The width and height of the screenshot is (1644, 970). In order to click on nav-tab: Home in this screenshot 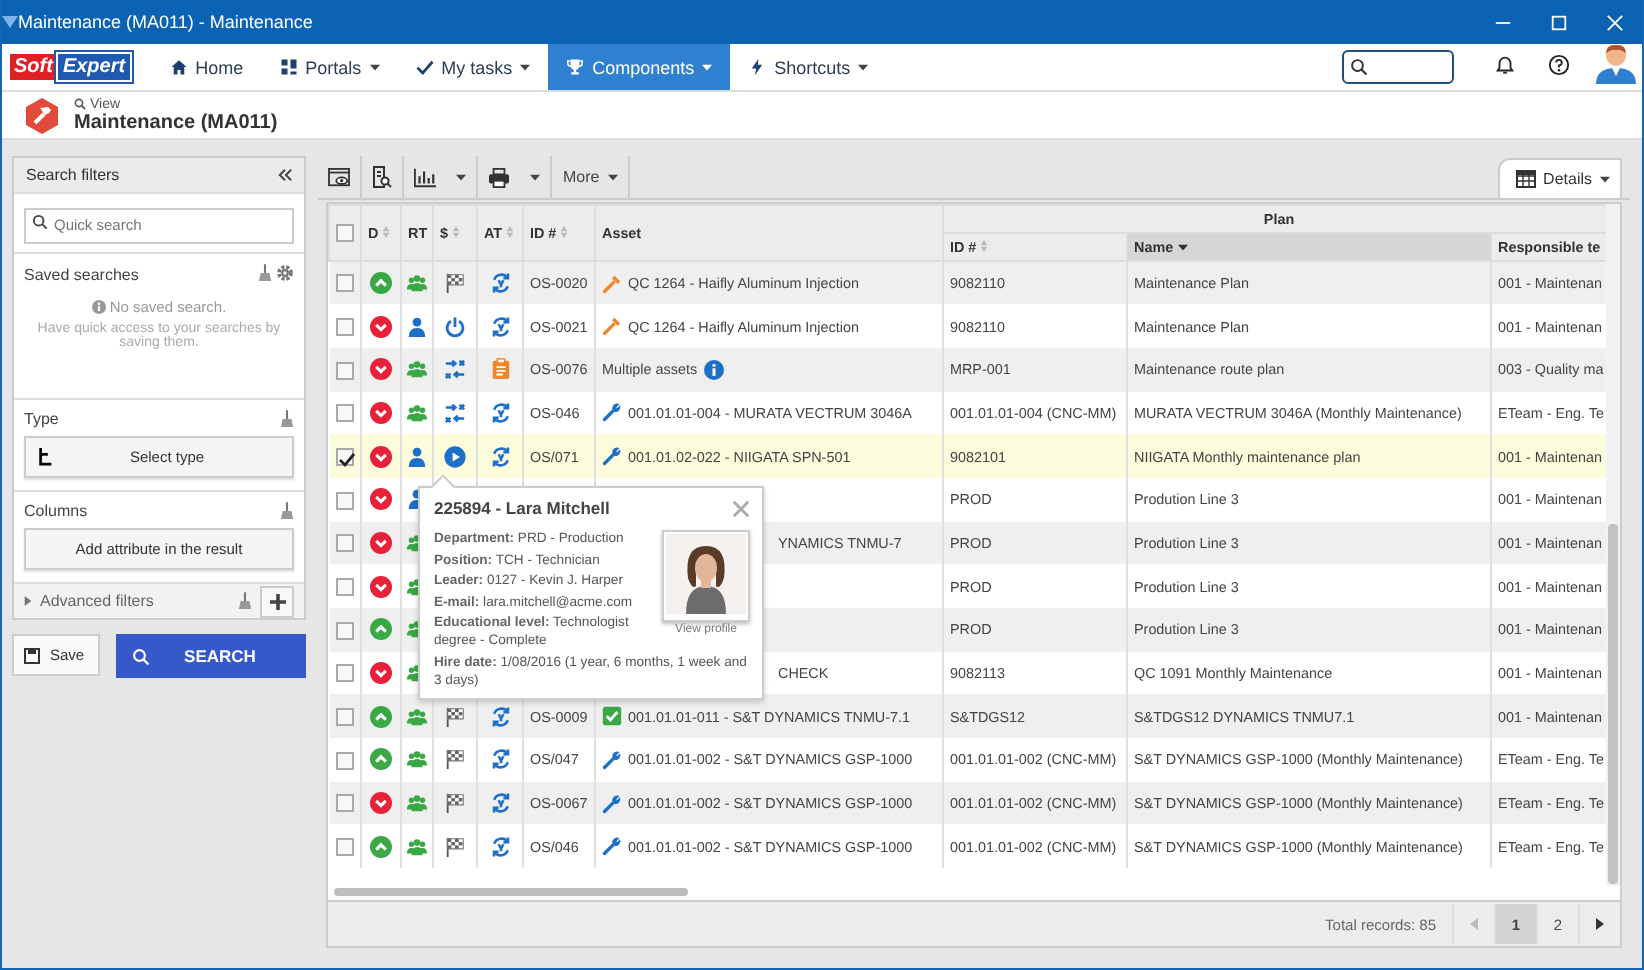, I will do `click(206, 67)`.